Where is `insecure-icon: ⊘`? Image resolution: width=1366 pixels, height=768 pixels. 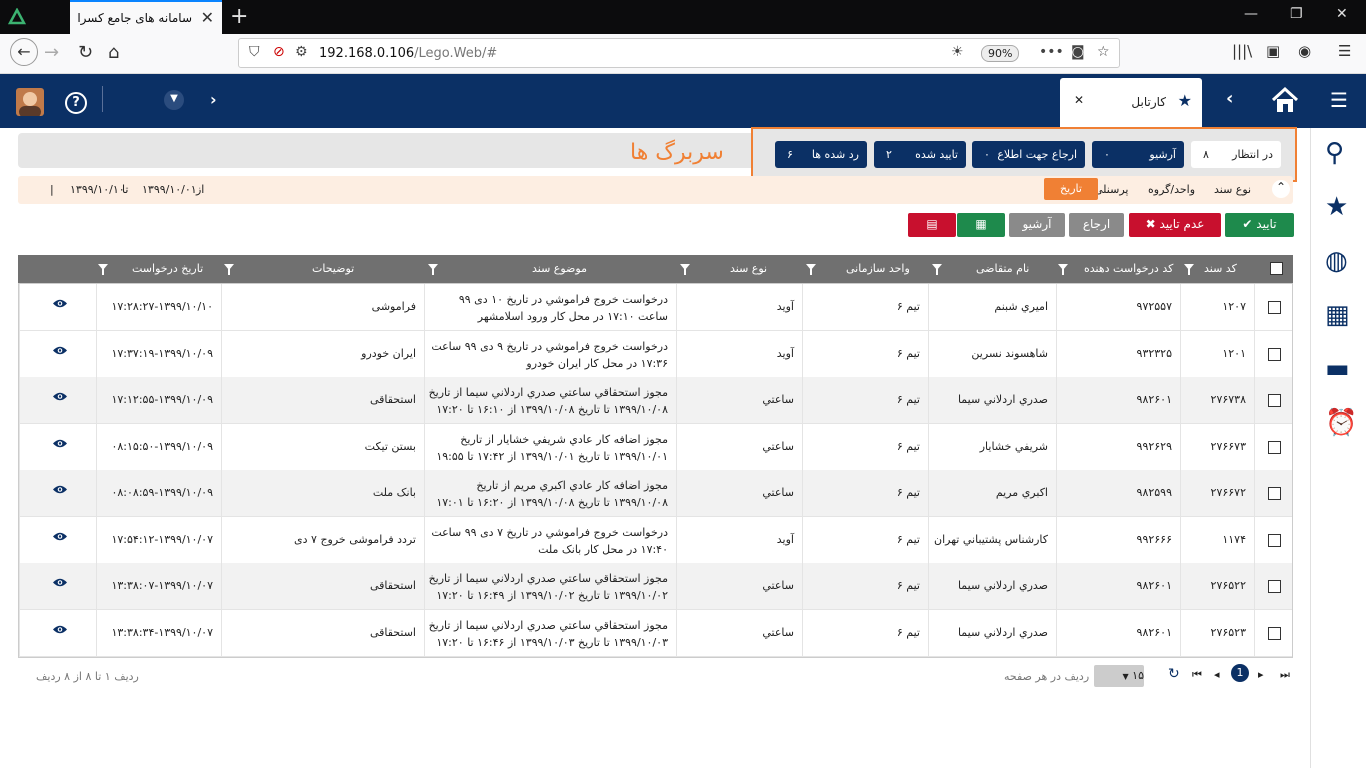
insecure-icon: ⊘ is located at coordinates (279, 52).